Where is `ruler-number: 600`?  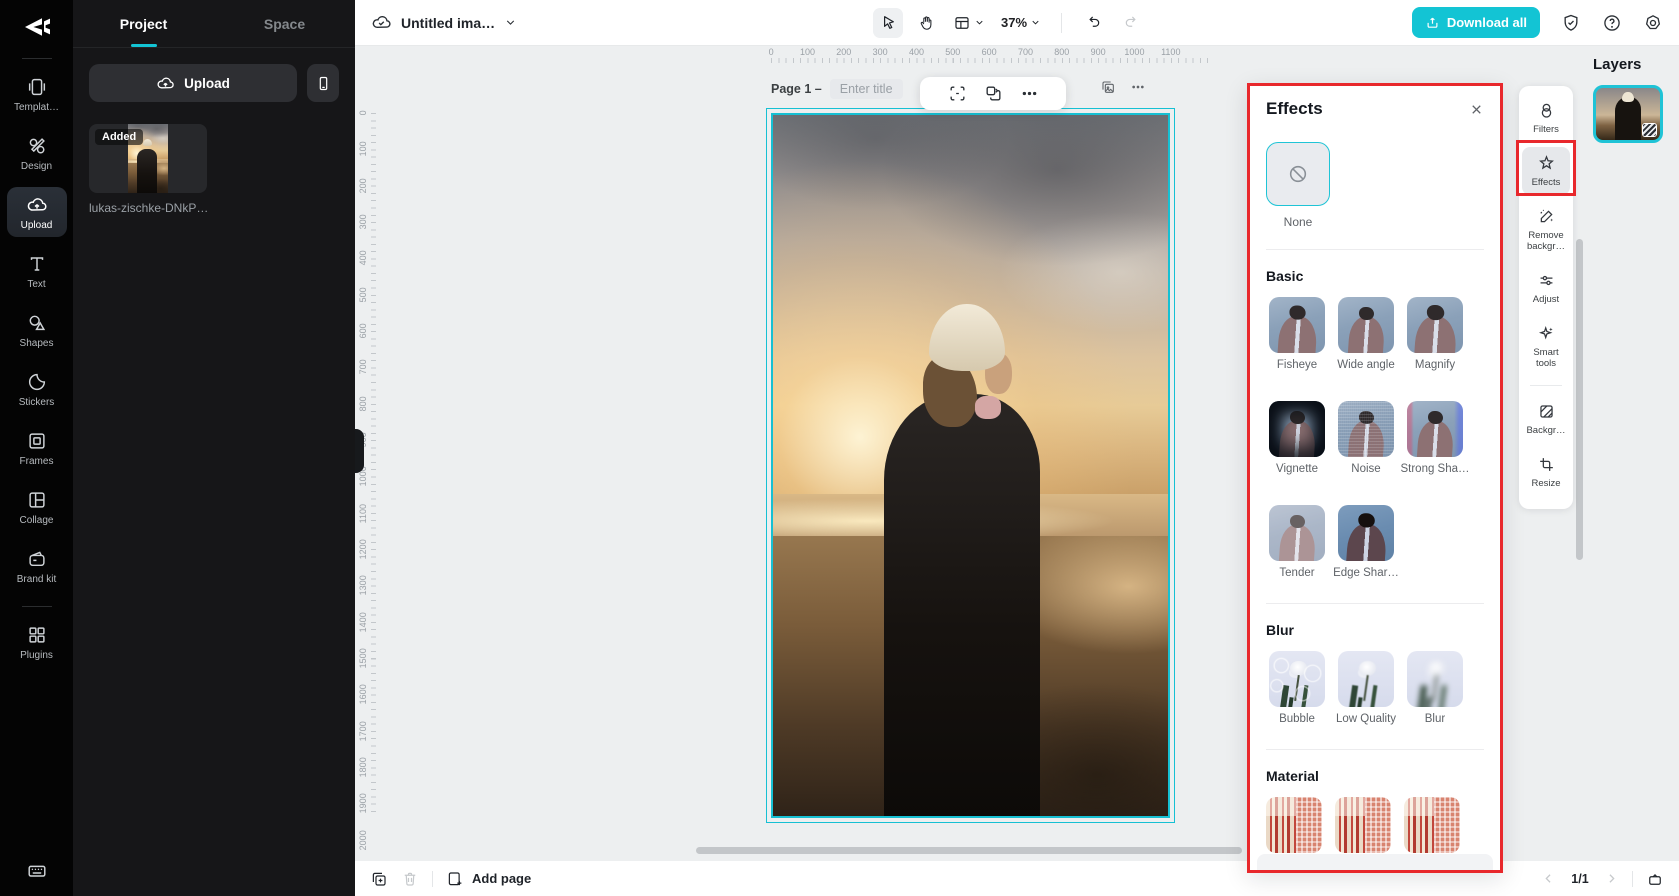
ruler-number: 600 is located at coordinates (989, 52).